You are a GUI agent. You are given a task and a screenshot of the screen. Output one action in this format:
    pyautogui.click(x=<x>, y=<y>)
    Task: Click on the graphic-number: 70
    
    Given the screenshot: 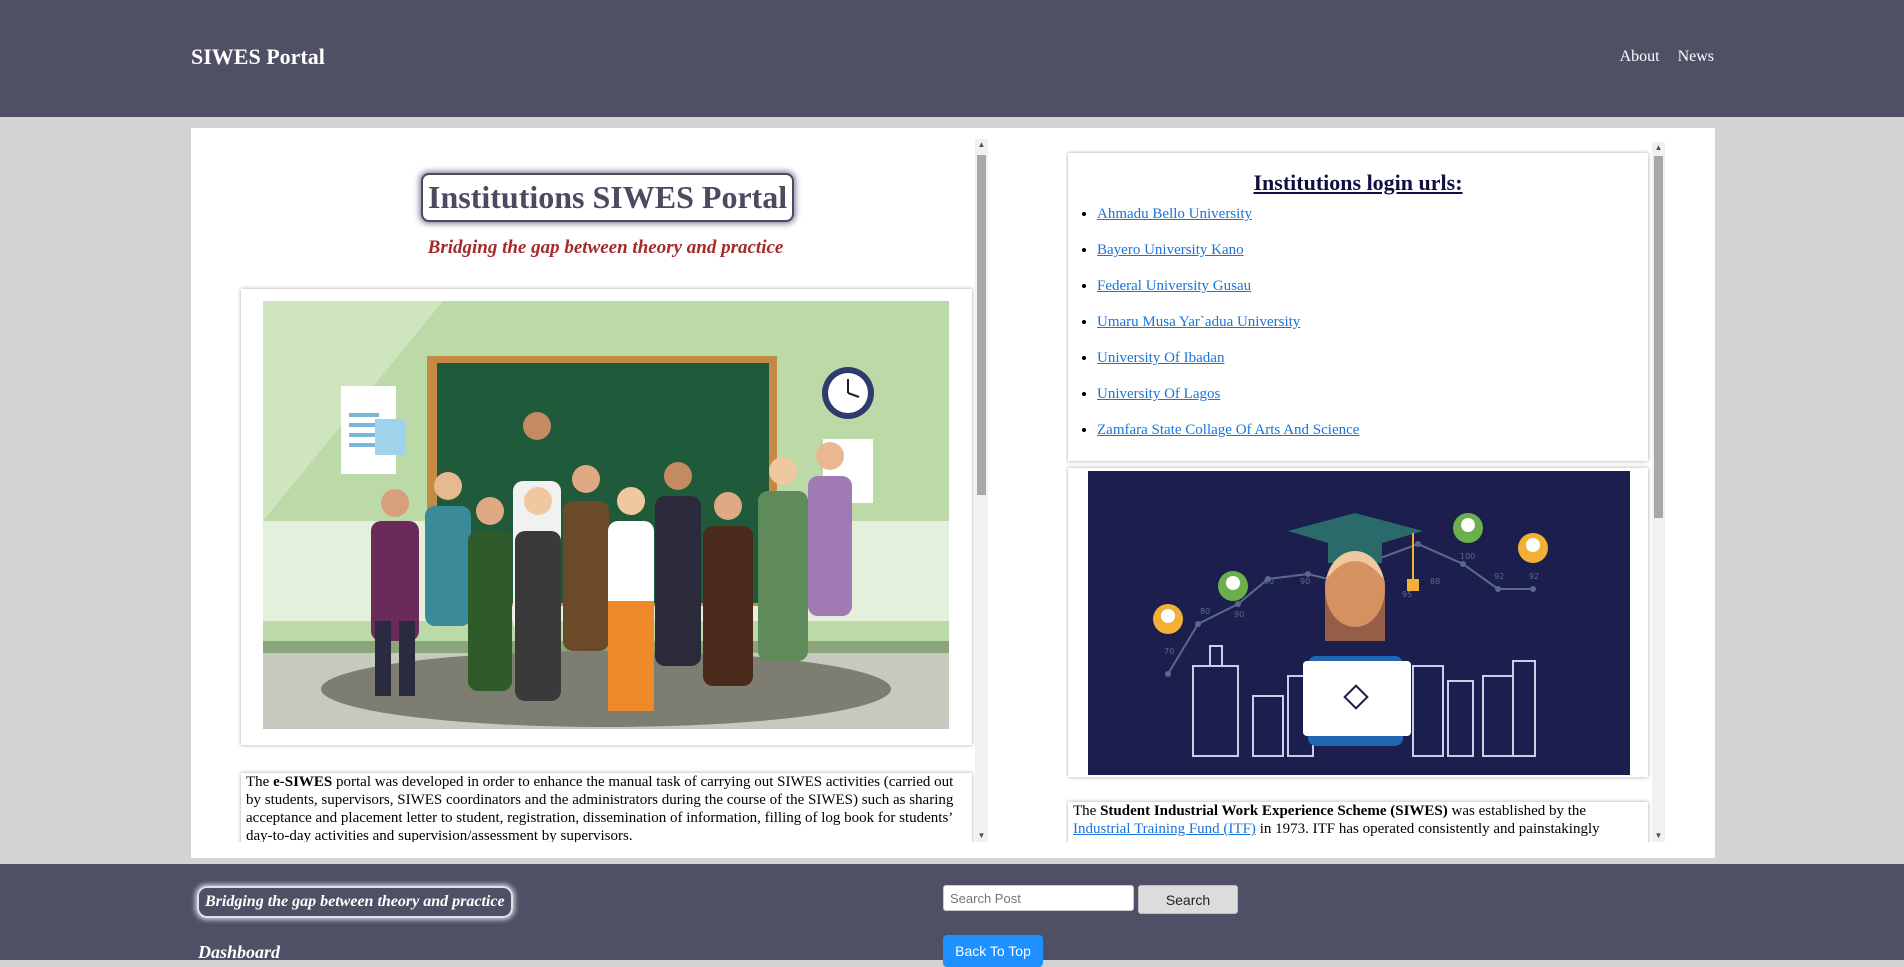 What is the action you would take?
    pyautogui.click(x=1169, y=651)
    